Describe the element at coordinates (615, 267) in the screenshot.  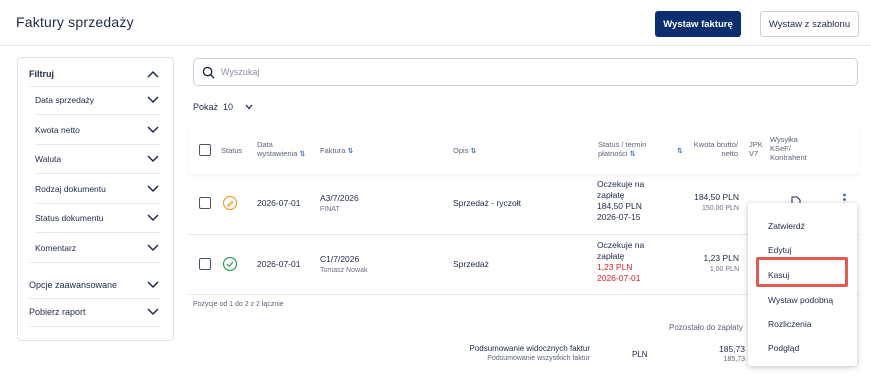
I see `status-amount: 1,23 PLN` at that location.